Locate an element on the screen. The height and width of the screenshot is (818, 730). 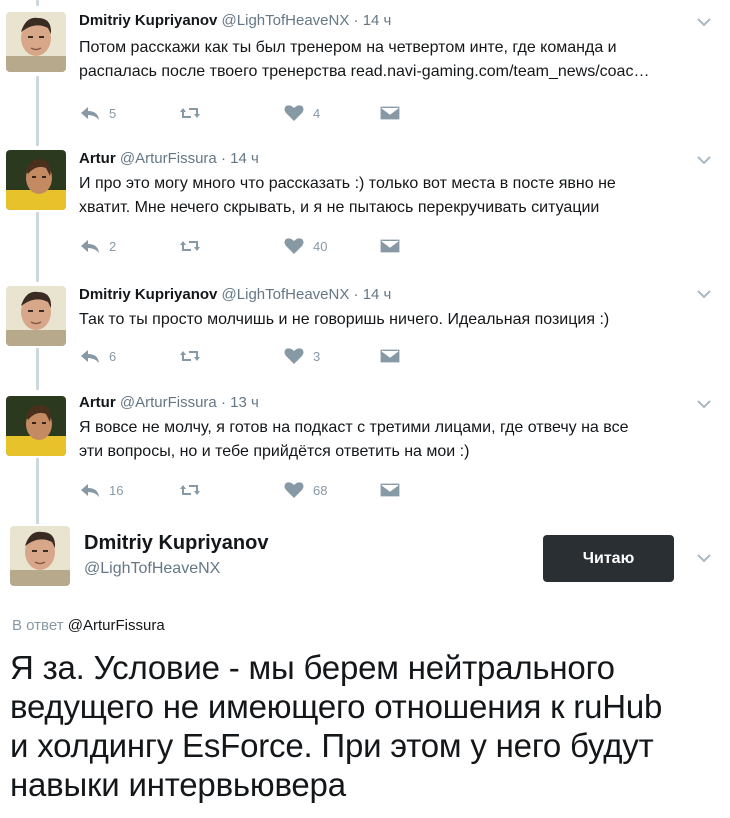
reply-context: В ответ @ArturFissura is located at coordinates (88, 625).